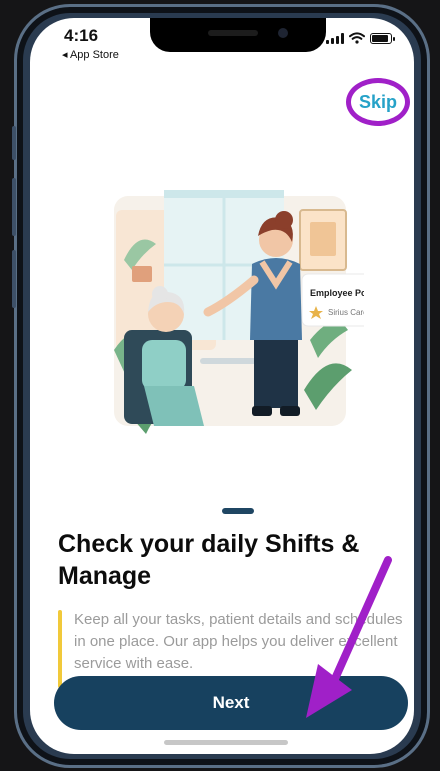  Describe the element at coordinates (233, 33) in the screenshot. I see `speaker` at that location.